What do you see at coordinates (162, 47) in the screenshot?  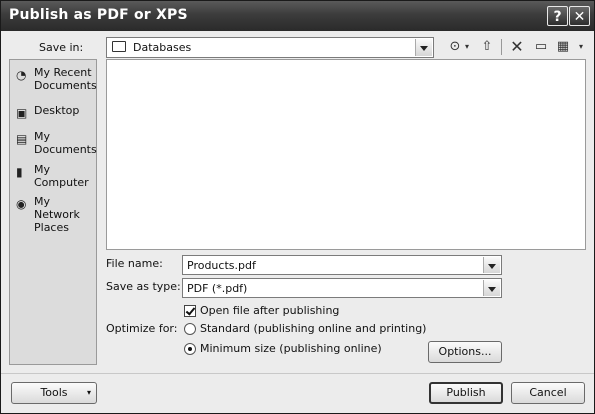 I see `save-in-value: Databases` at bounding box center [162, 47].